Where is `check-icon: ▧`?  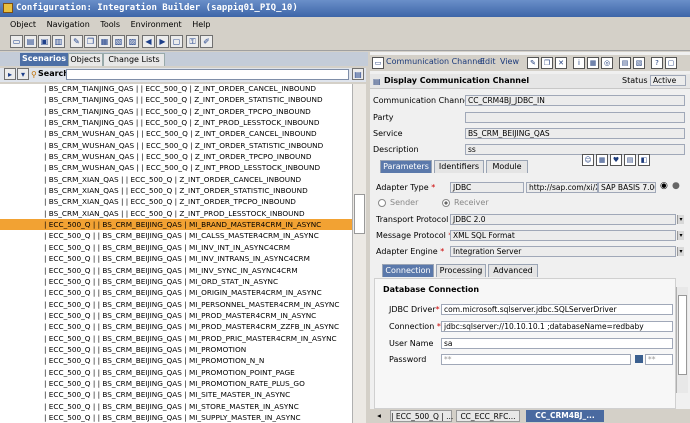
check-icon: ▧ is located at coordinates (118, 41).